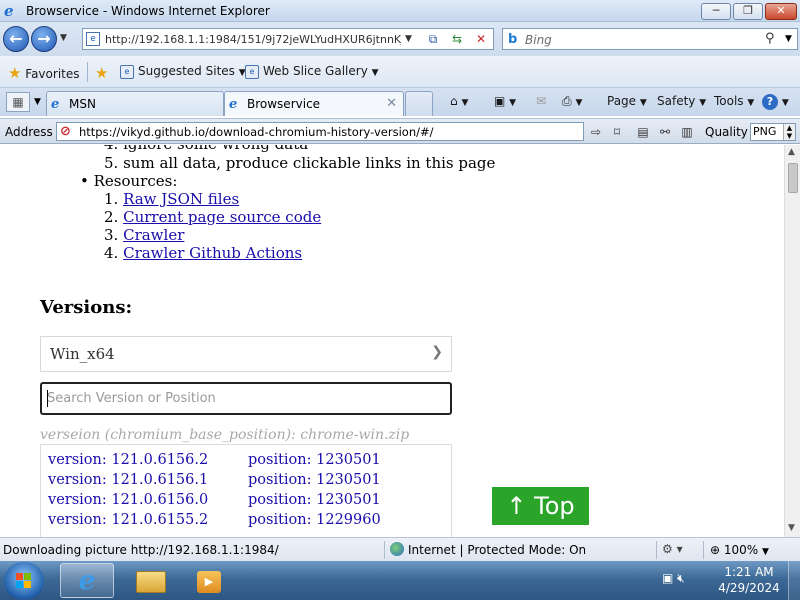 This screenshot has height=600, width=800. I want to click on tools-menu-label: Tools, so click(729, 101).